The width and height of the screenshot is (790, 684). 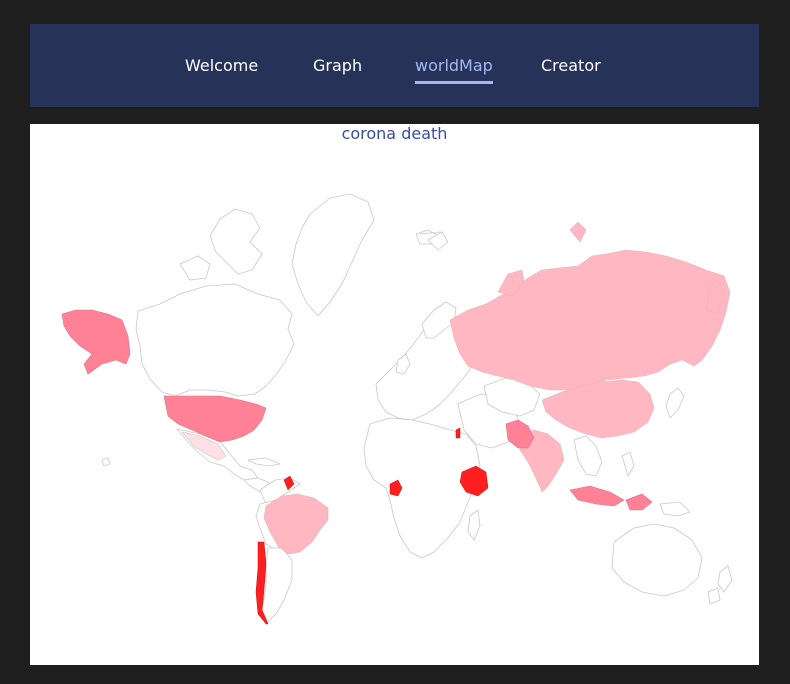 I want to click on tab-graph: Graph, so click(x=337, y=66).